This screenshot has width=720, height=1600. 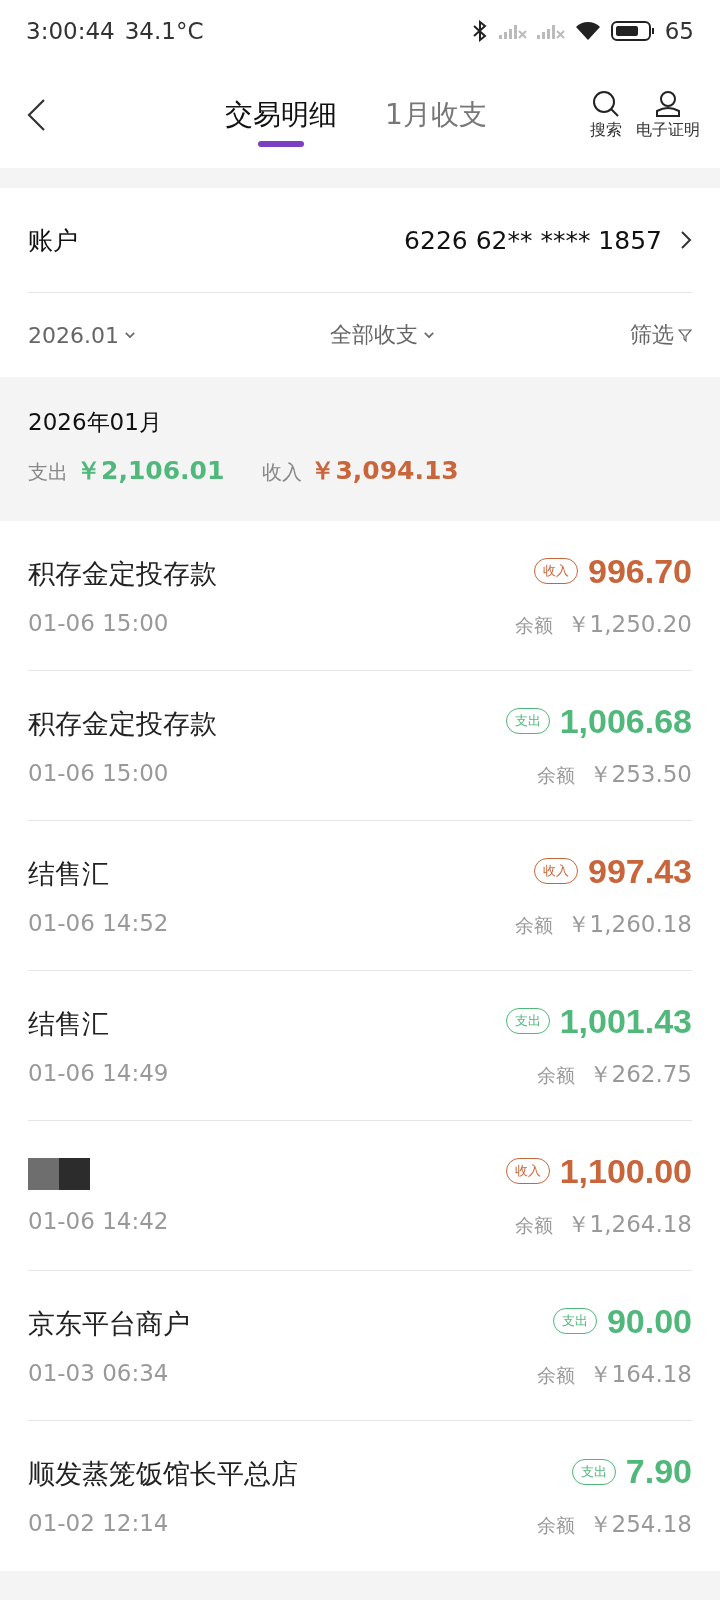 What do you see at coordinates (625, 1021) in the screenshot?
I see `transaction-amount: 1,001.43` at bounding box center [625, 1021].